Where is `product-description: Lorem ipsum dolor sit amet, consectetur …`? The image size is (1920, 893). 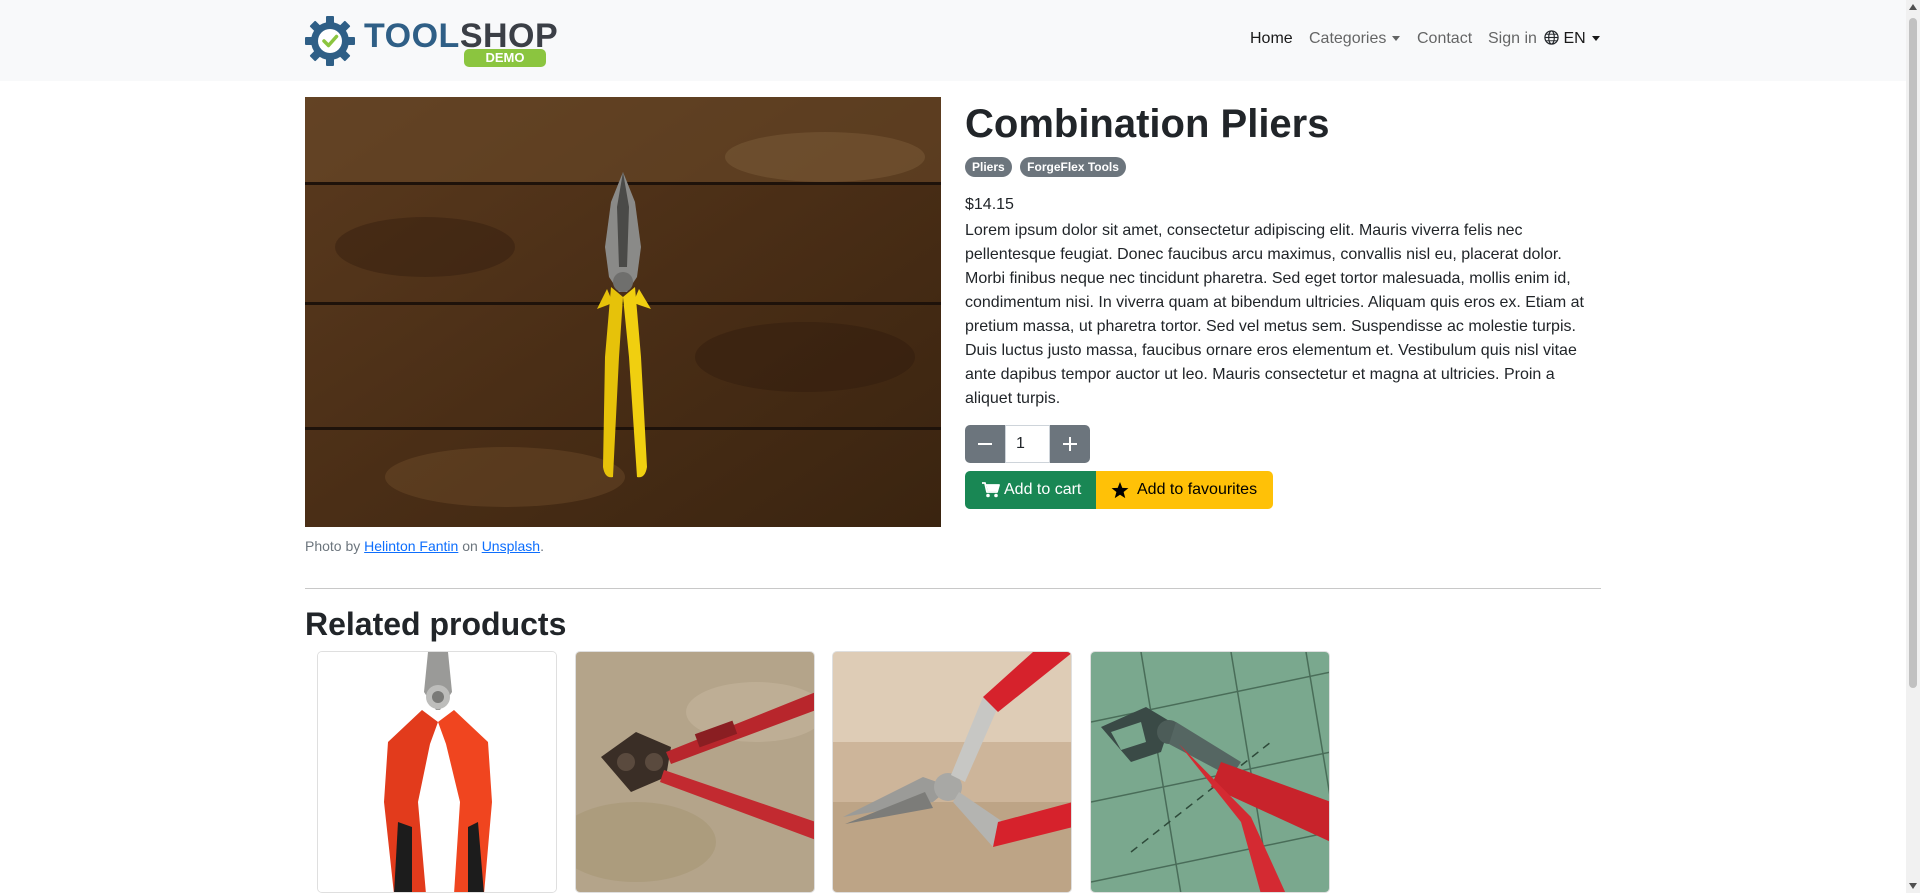
product-description: Lorem ipsum dolor sit amet, consectetur … is located at coordinates (1274, 314).